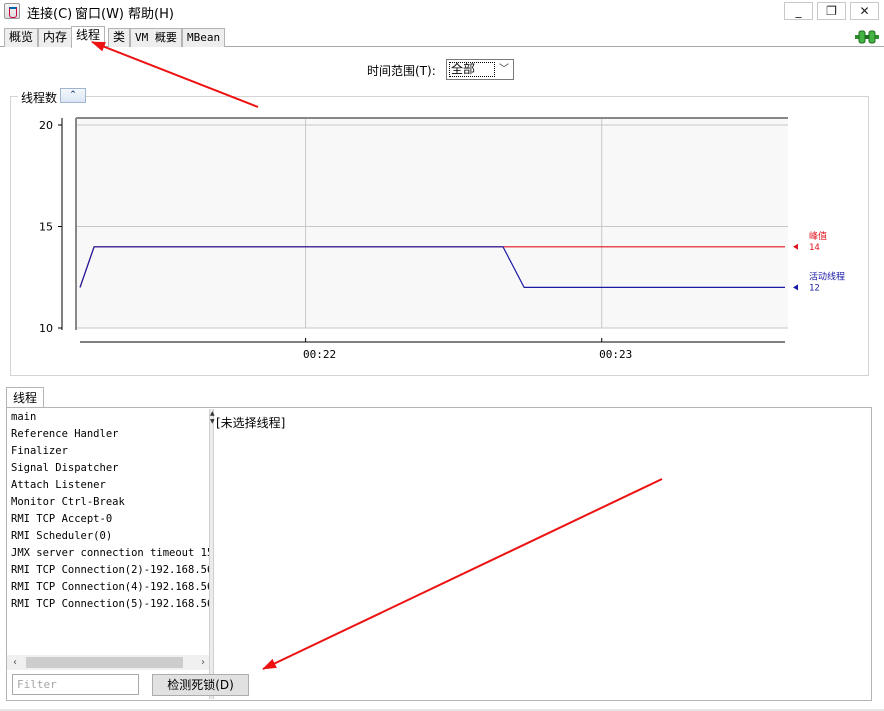  I want to click on thread-list-item: Monitor Ctrl-Break, so click(108, 502).